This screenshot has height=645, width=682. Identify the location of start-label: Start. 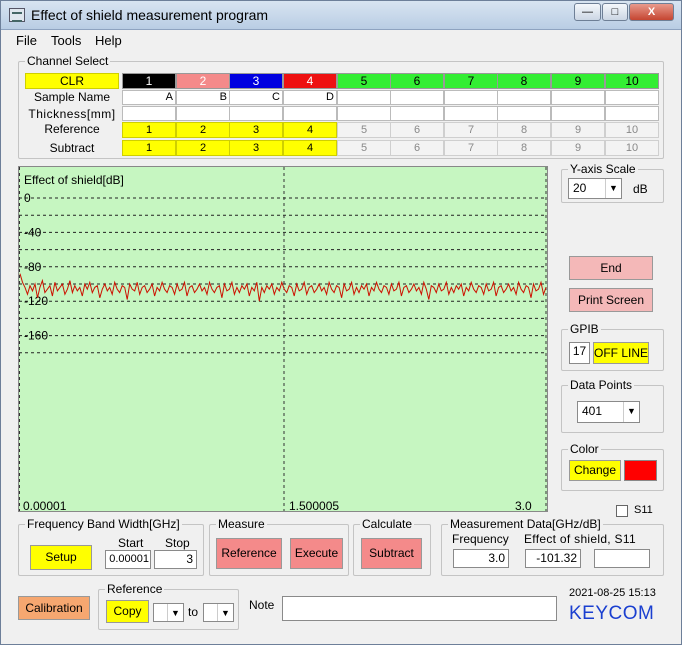
(131, 543).